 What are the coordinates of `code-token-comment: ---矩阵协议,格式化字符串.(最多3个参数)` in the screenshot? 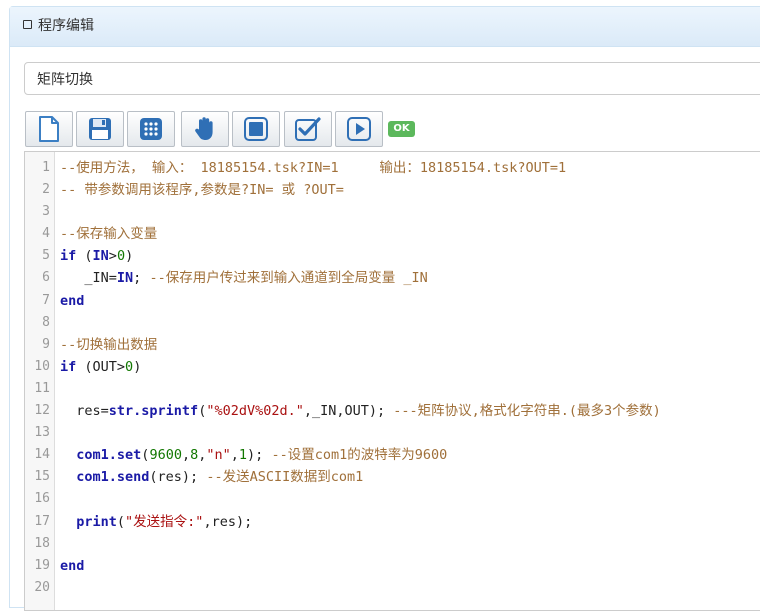 It's located at (527, 411).